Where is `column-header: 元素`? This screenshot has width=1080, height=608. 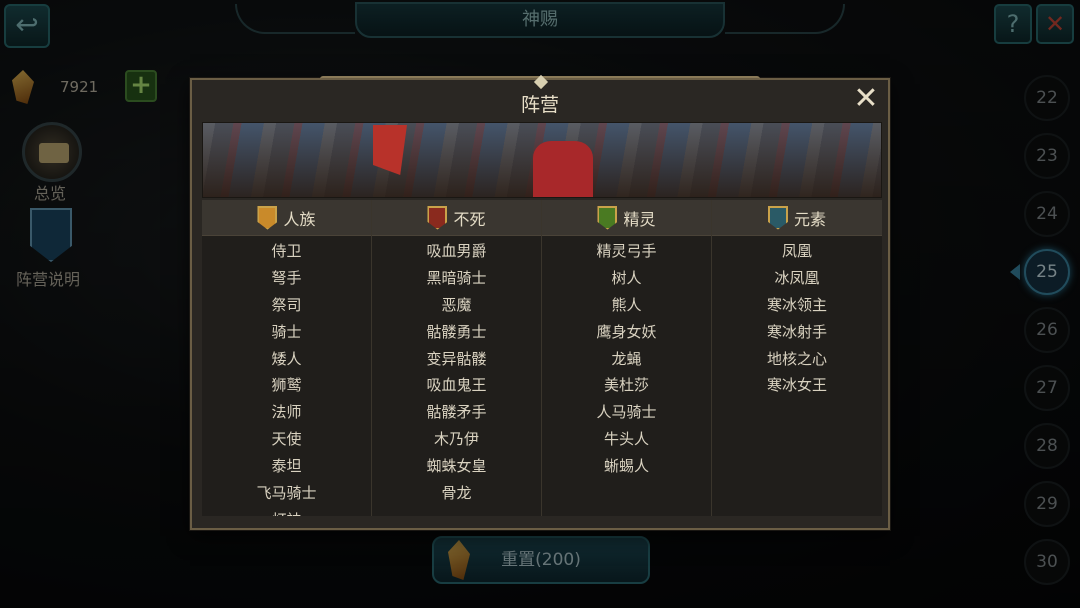 column-header: 元素 is located at coordinates (797, 218).